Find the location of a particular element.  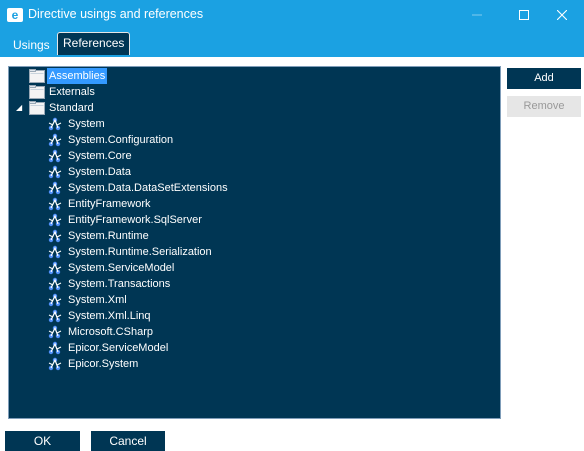

window-title: Directive usings and references is located at coordinates (116, 14).